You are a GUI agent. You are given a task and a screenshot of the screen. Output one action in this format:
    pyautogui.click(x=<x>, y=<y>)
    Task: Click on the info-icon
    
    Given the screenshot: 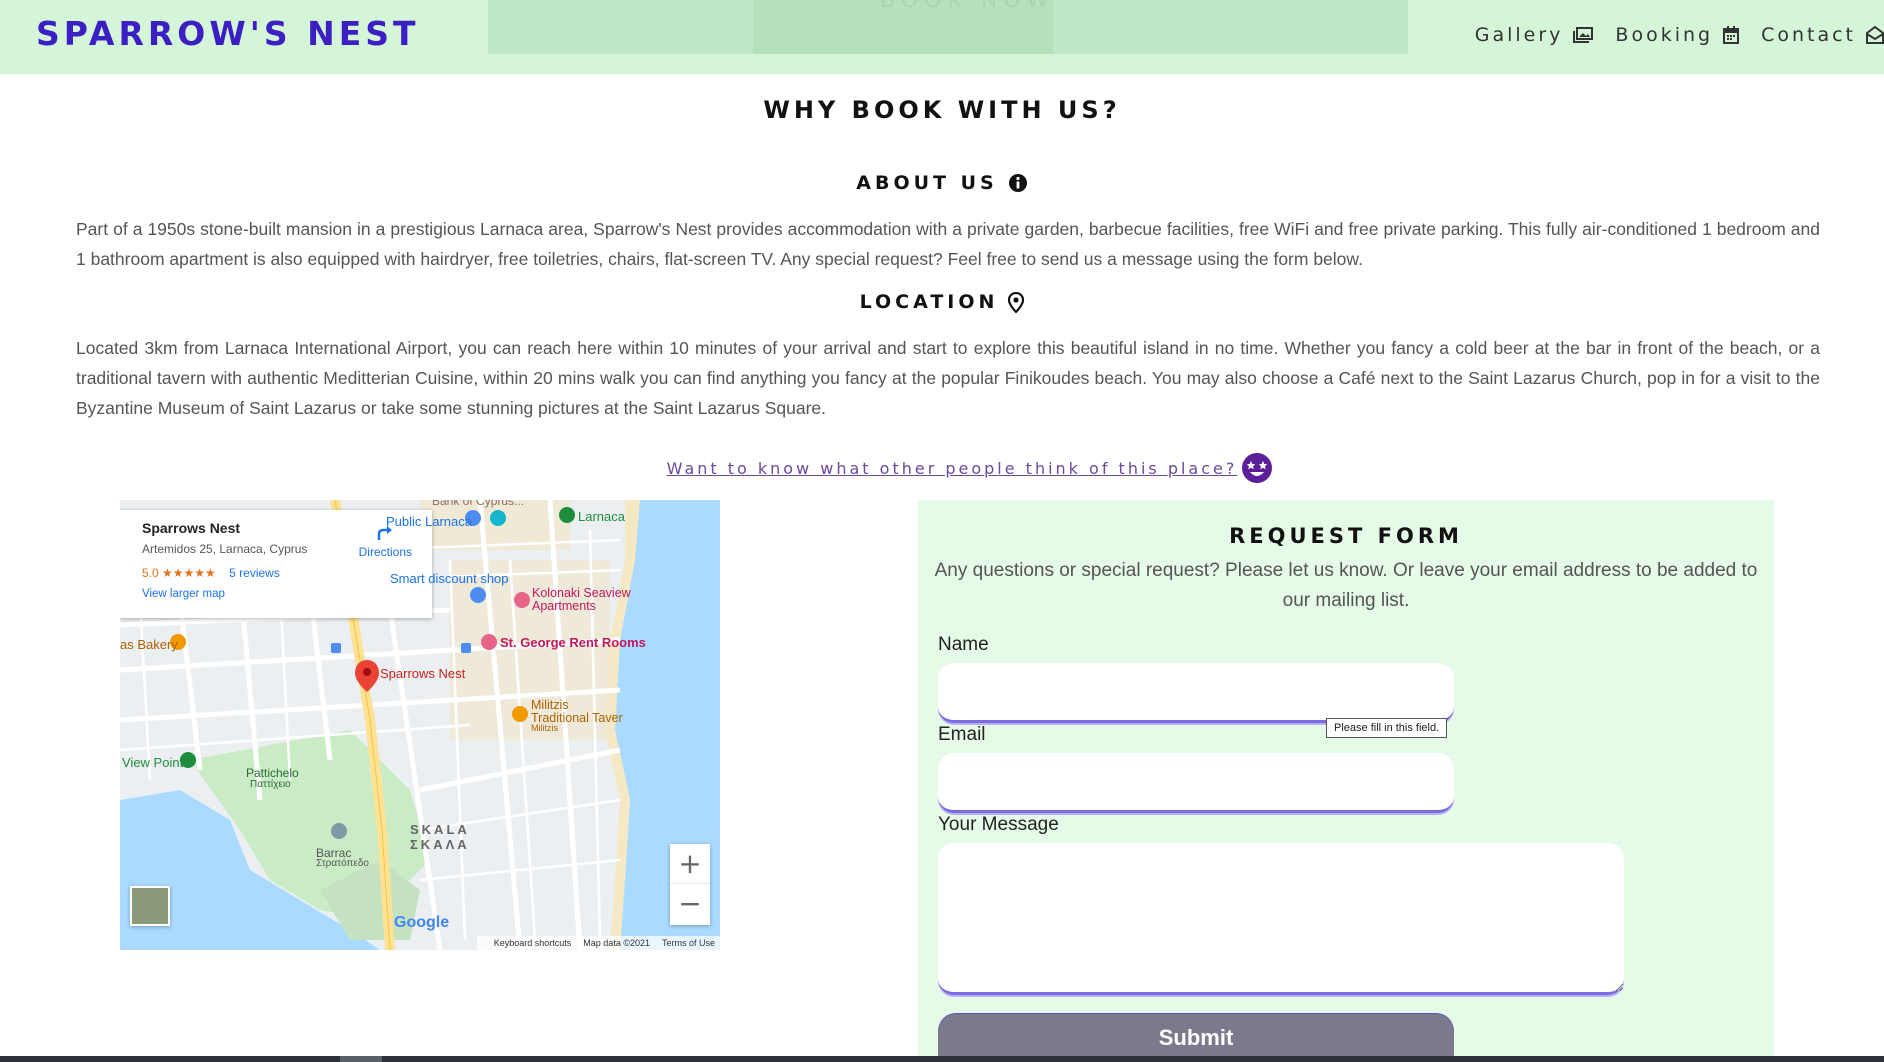 What is the action you would take?
    pyautogui.click(x=1017, y=183)
    